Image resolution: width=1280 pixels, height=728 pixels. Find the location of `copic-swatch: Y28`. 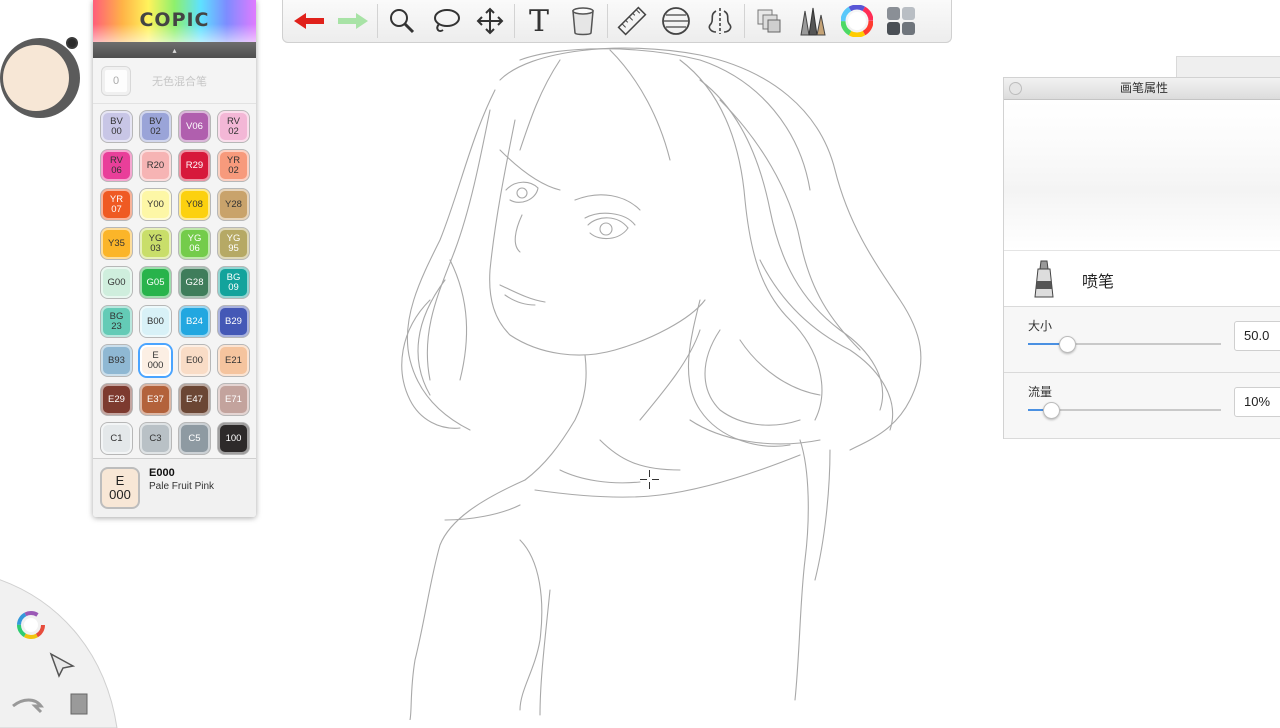

copic-swatch: Y28 is located at coordinates (233, 204).